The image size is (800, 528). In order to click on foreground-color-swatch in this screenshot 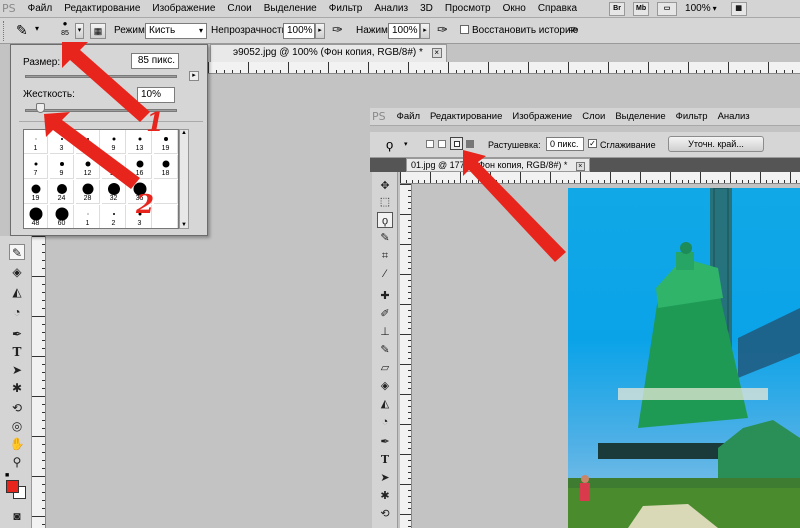, I will do `click(12, 486)`.